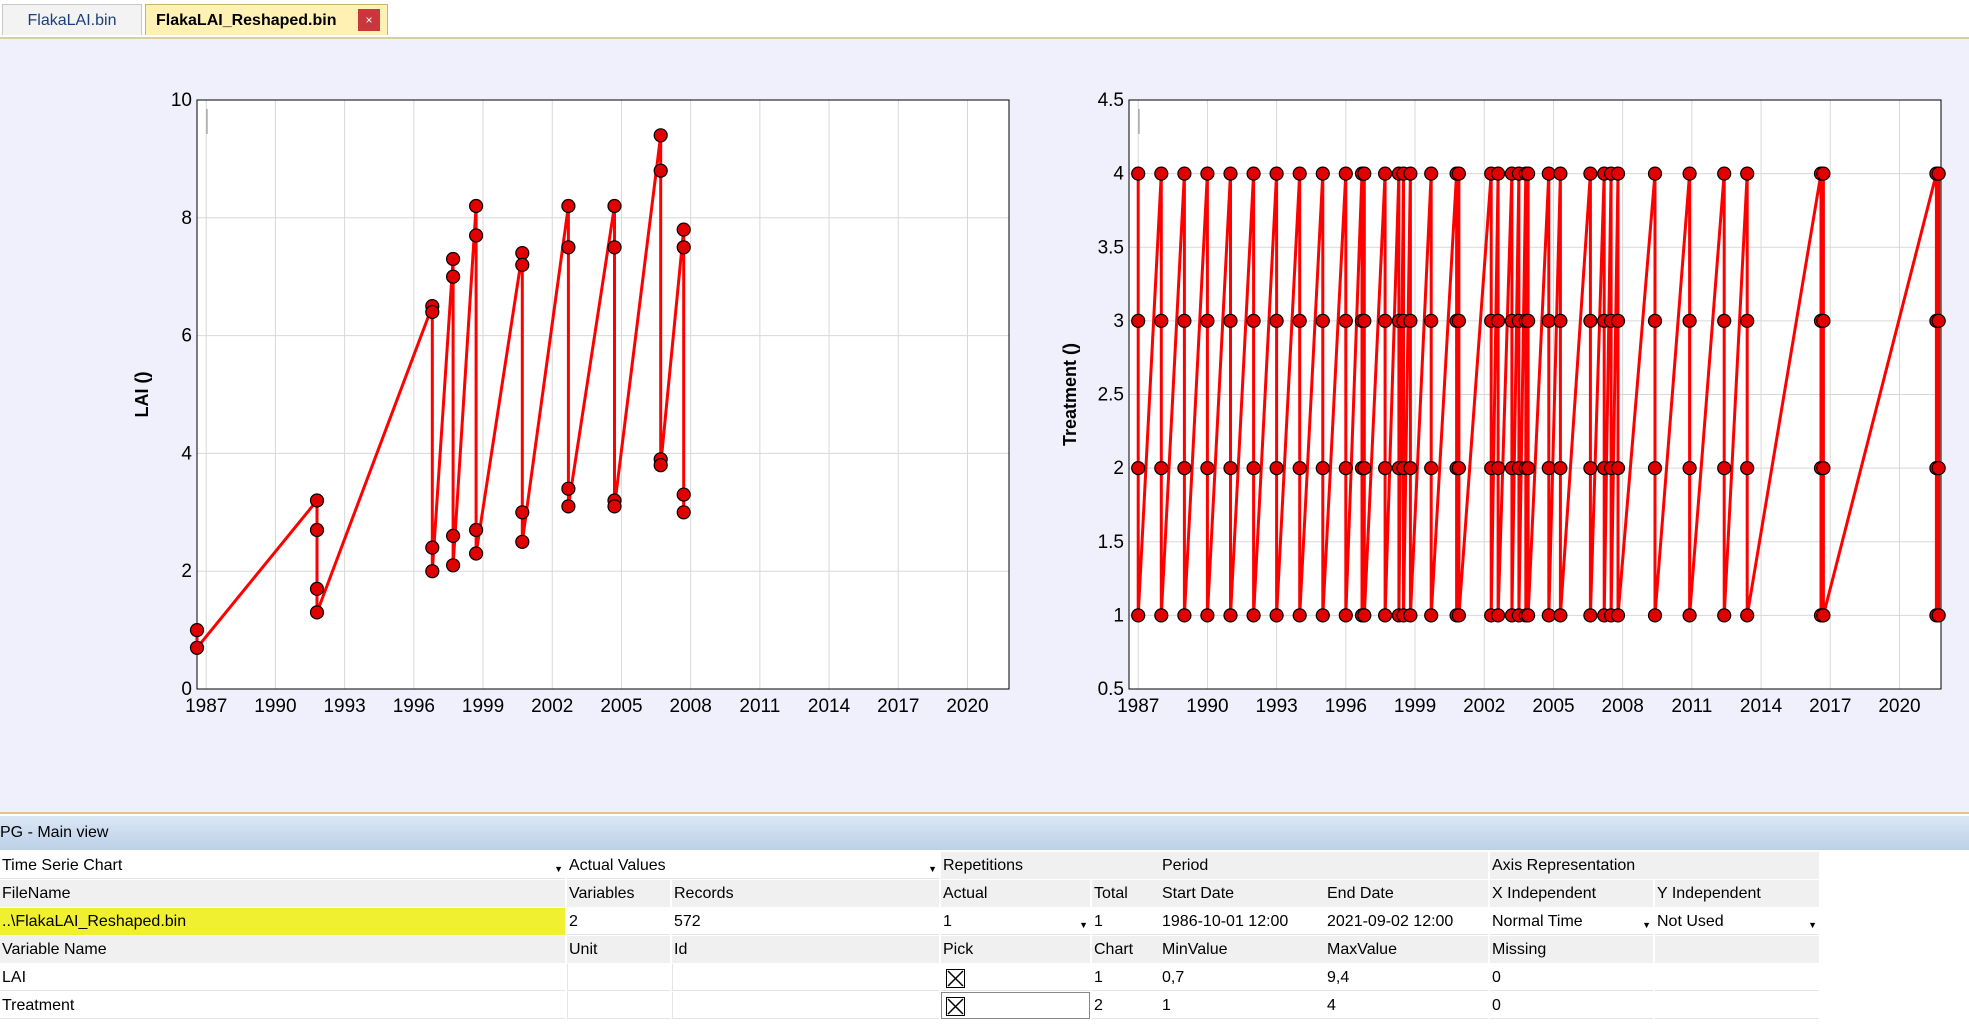 This screenshot has height=1029, width=1969. Describe the element at coordinates (1126, 1005) in the screenshot. I see `chart-treatment: 2` at that location.